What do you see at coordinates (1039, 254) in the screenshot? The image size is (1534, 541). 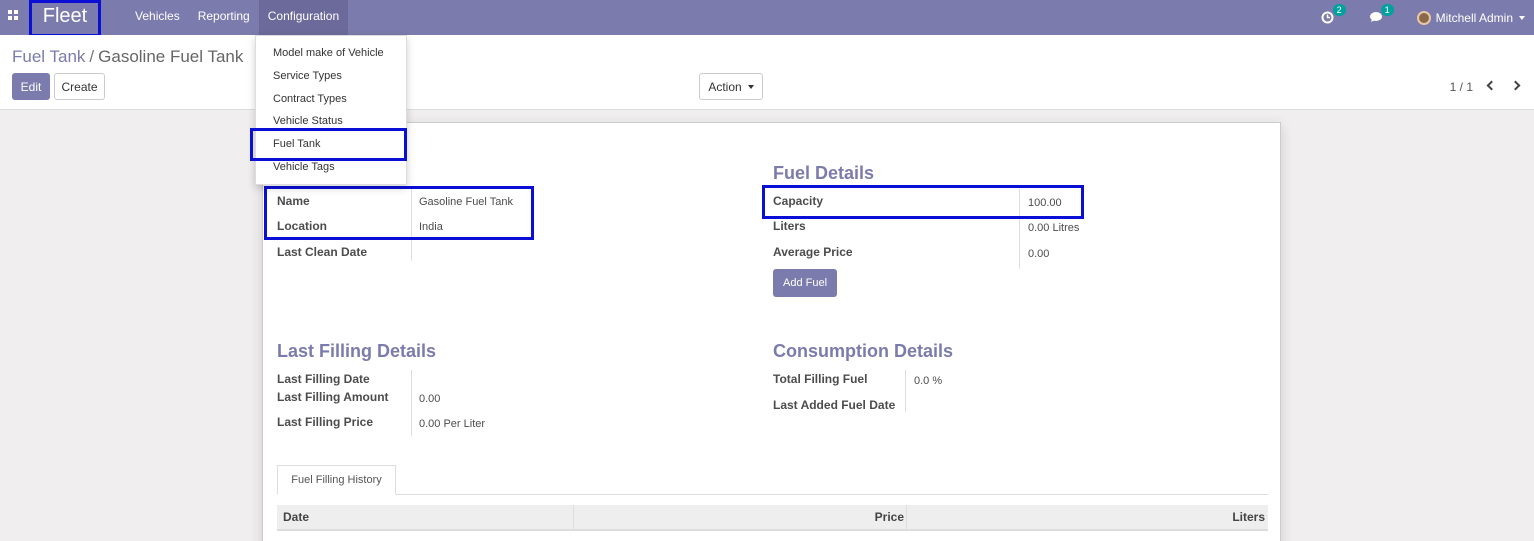 I see `average-price-value: 0.00` at bounding box center [1039, 254].